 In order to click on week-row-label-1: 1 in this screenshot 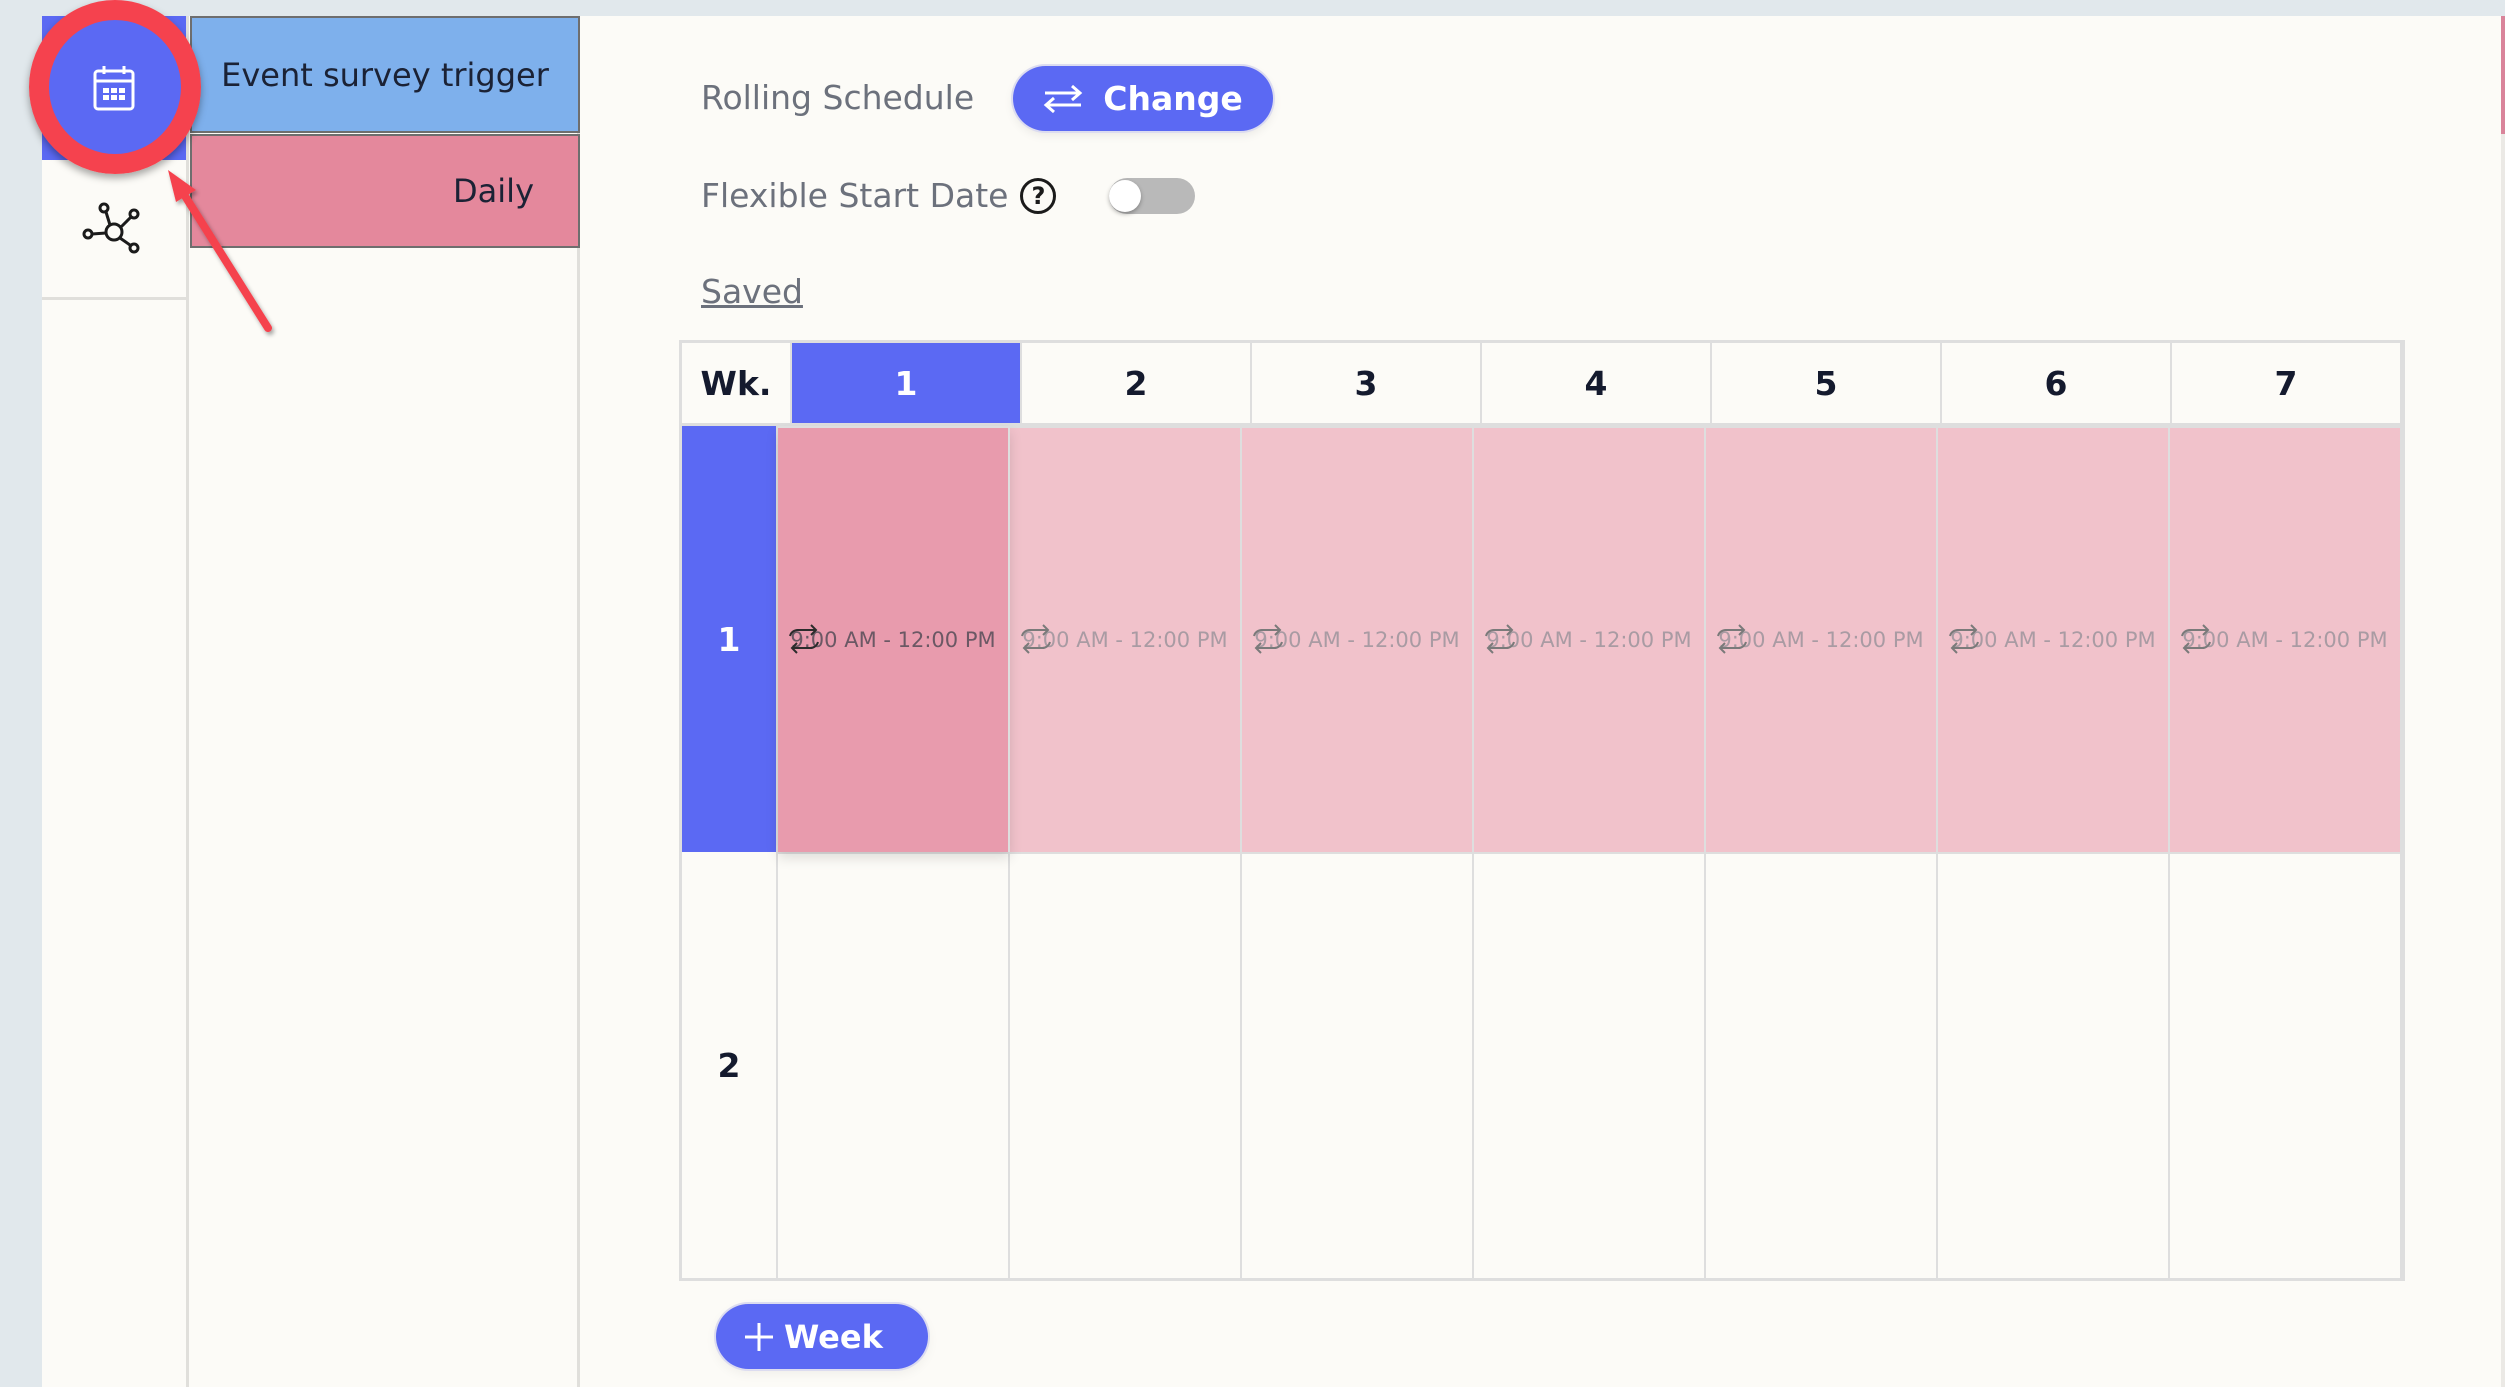, I will do `click(730, 639)`.